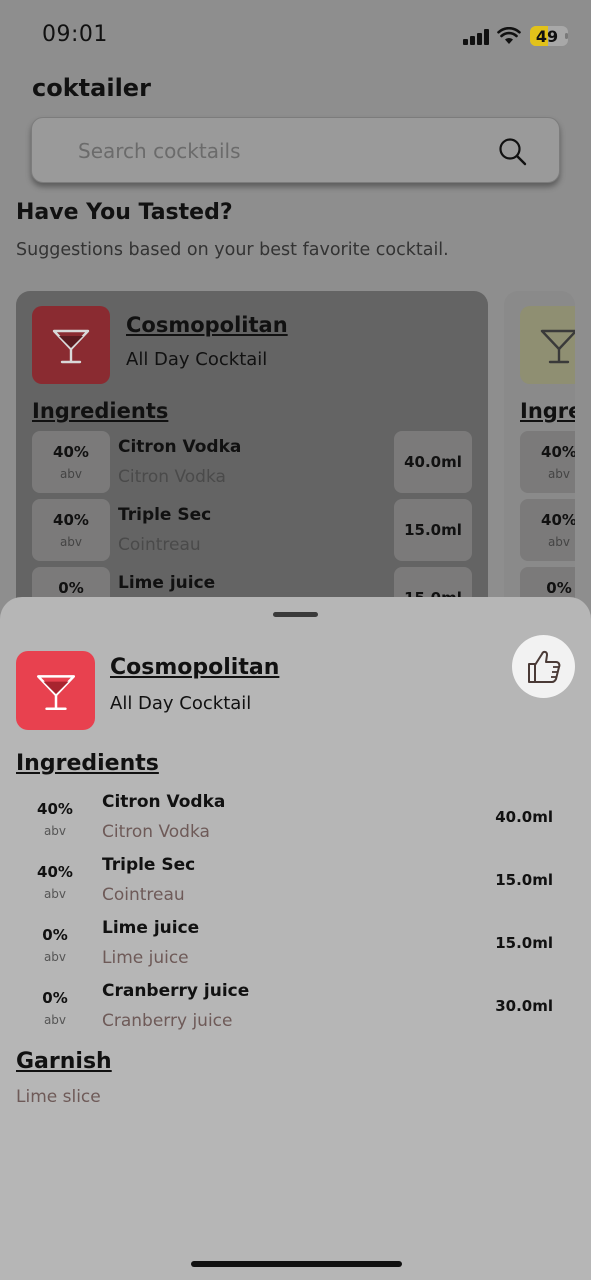 The width and height of the screenshot is (591, 1280). Describe the element at coordinates (524, 1006) in the screenshot. I see `ingredient-amount: 30.0ml` at that location.